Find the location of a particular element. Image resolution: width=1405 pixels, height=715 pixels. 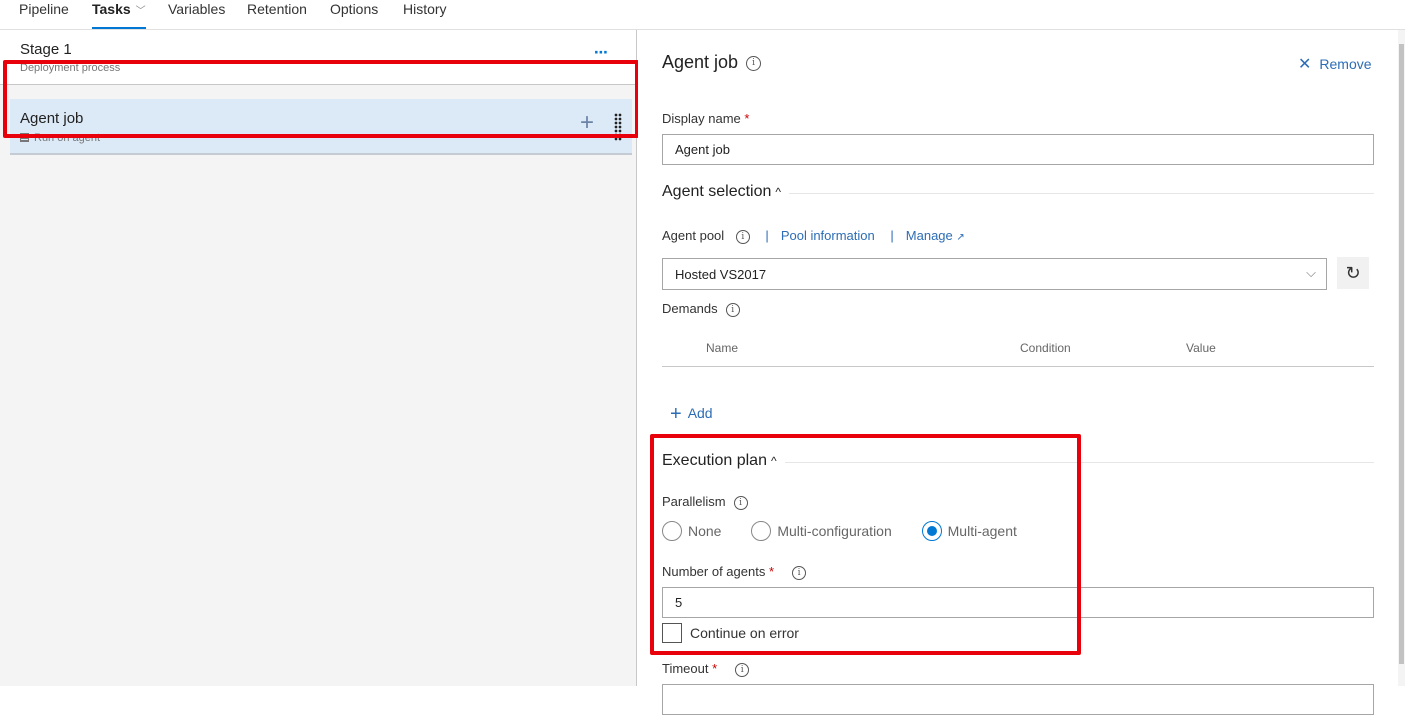

display-name-label: Display name * is located at coordinates (705, 118).